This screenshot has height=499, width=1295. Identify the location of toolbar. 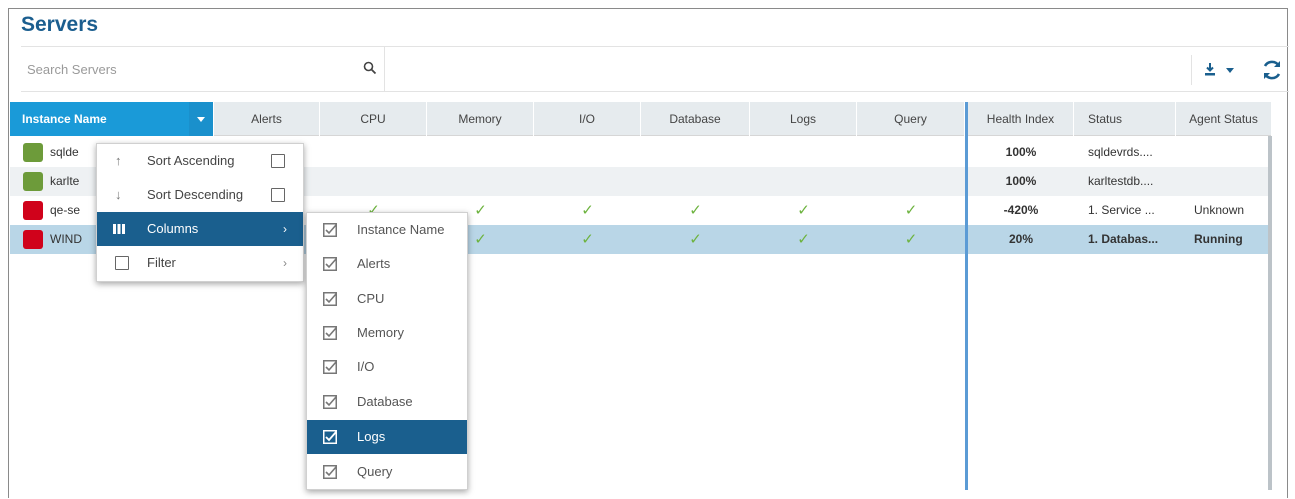
(655, 69).